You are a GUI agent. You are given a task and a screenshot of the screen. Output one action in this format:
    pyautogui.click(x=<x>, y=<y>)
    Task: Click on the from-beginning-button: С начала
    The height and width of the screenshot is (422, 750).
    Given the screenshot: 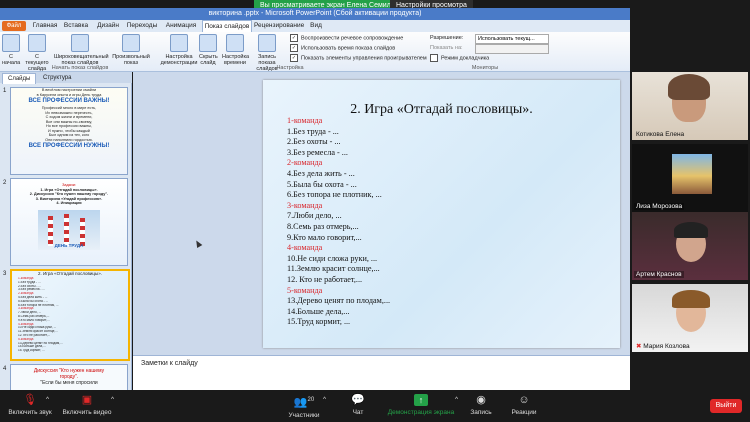 What is the action you would take?
    pyautogui.click(x=11, y=50)
    